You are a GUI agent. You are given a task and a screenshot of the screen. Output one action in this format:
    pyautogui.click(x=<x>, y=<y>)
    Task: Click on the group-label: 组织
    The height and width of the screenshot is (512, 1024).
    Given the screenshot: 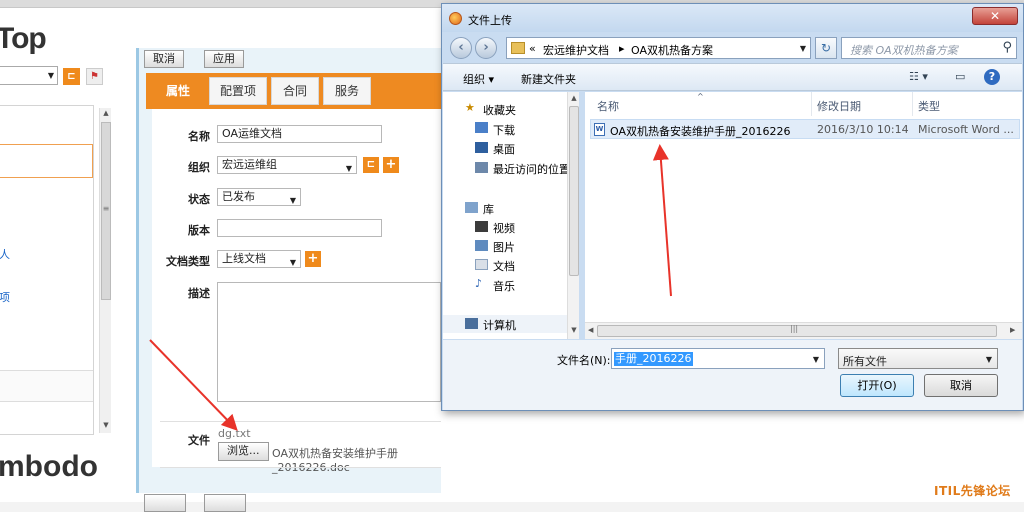 What is the action you would take?
    pyautogui.click(x=199, y=167)
    